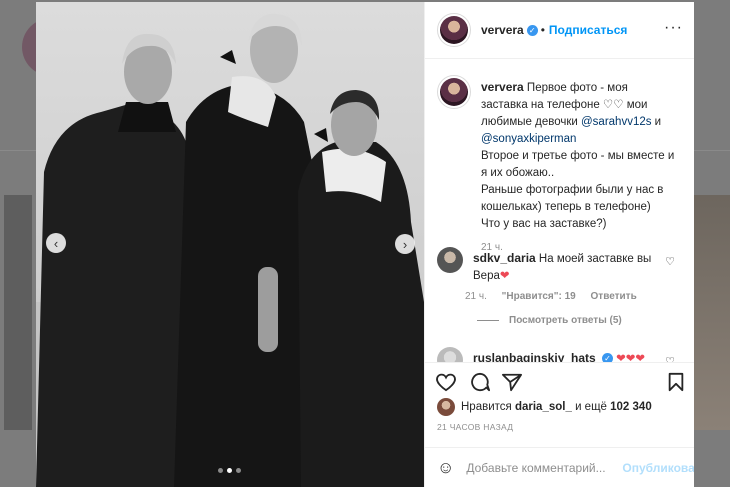  What do you see at coordinates (18, 312) in the screenshot?
I see `background-thumbnail-left` at bounding box center [18, 312].